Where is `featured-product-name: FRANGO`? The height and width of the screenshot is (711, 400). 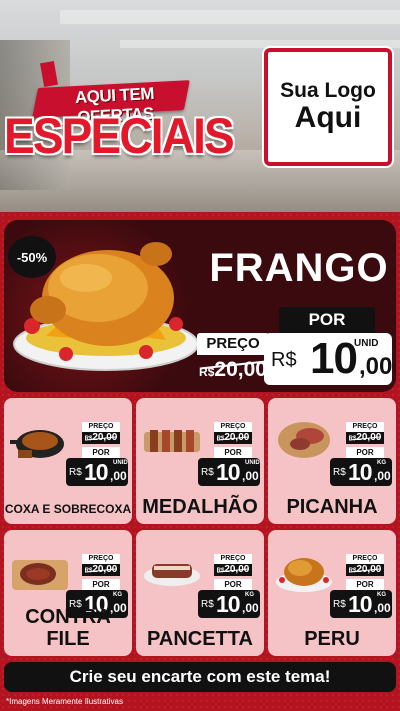 featured-product-name: FRANGO is located at coordinates (299, 268).